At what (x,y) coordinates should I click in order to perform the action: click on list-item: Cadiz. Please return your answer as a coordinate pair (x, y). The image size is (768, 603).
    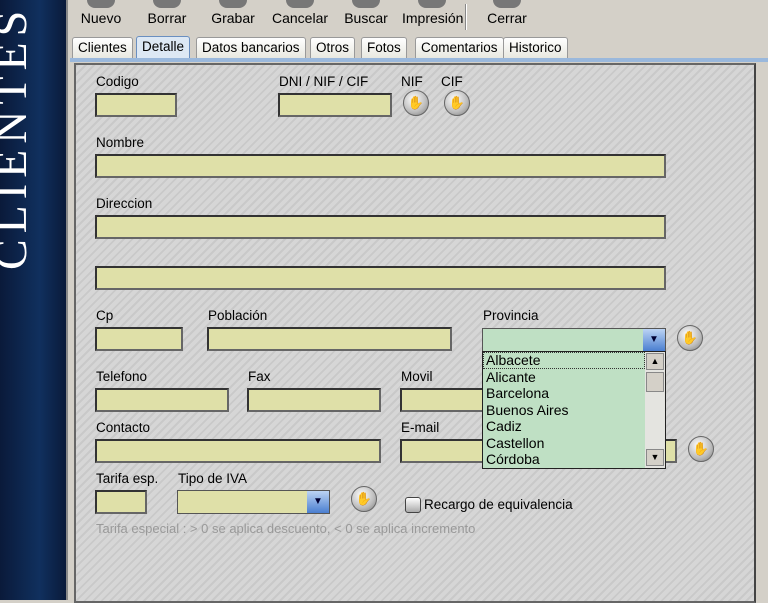
    Looking at the image, I should click on (574, 426).